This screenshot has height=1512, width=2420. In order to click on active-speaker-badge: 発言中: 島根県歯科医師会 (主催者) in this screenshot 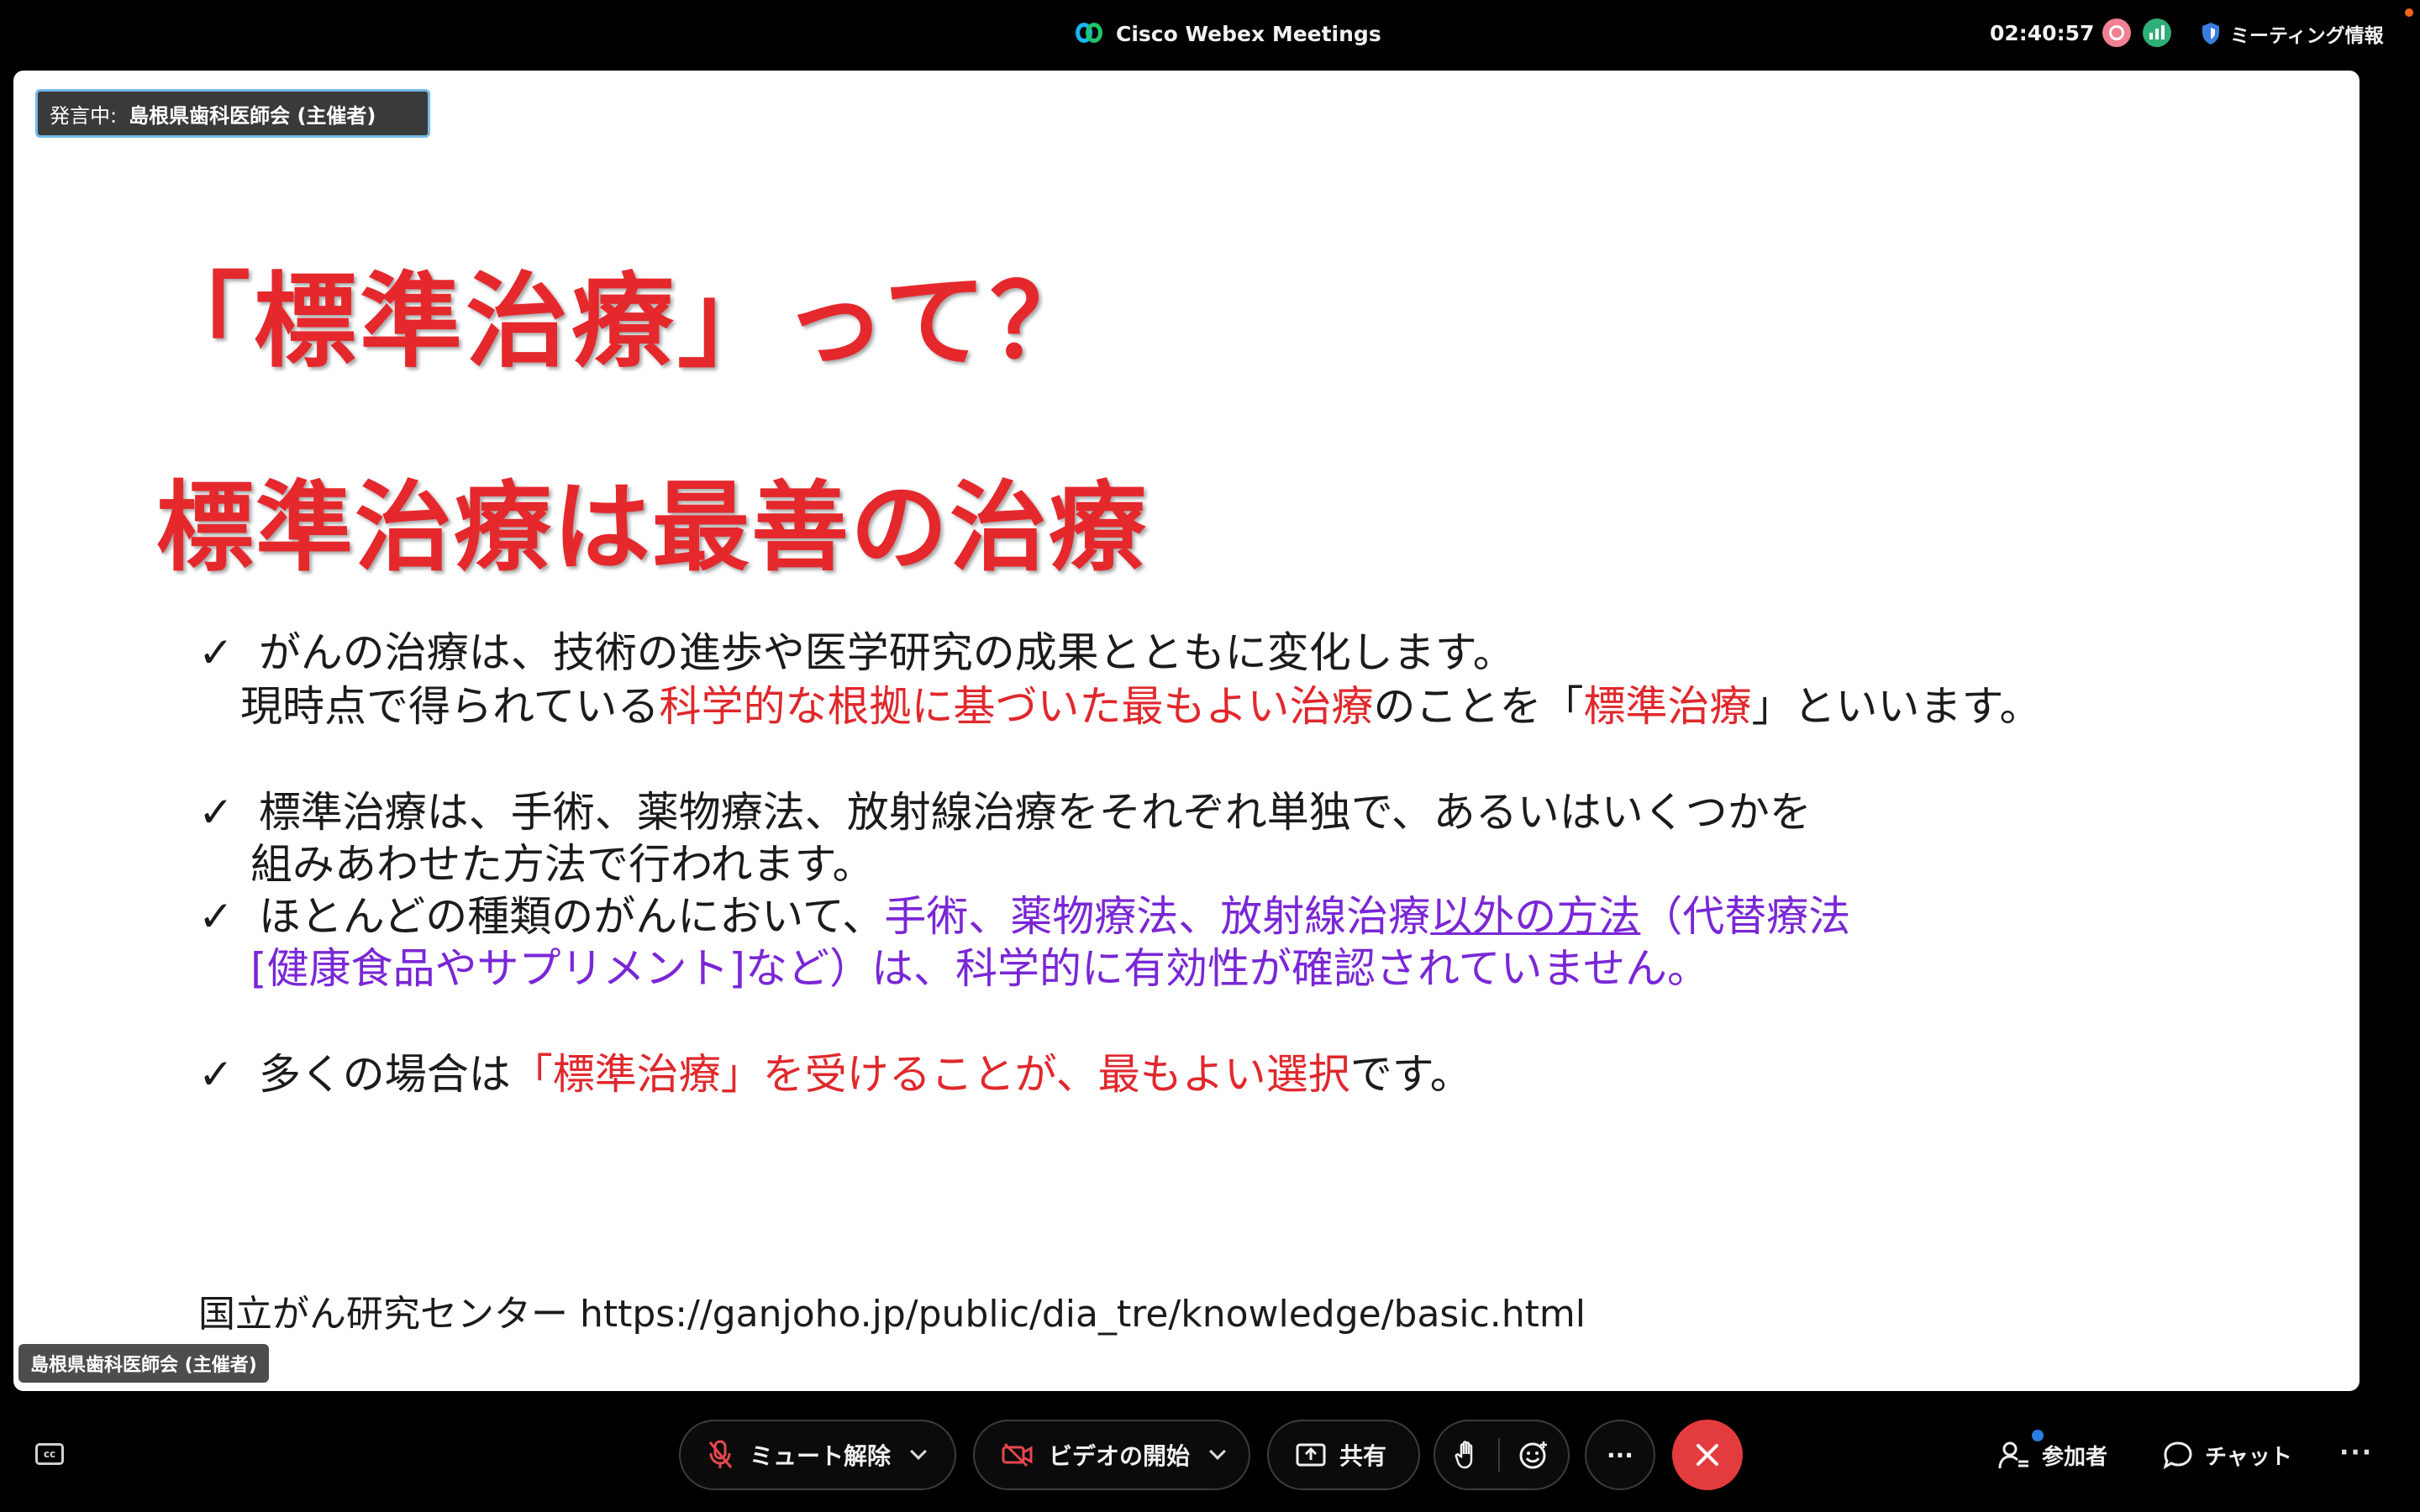, I will do `click(233, 113)`.